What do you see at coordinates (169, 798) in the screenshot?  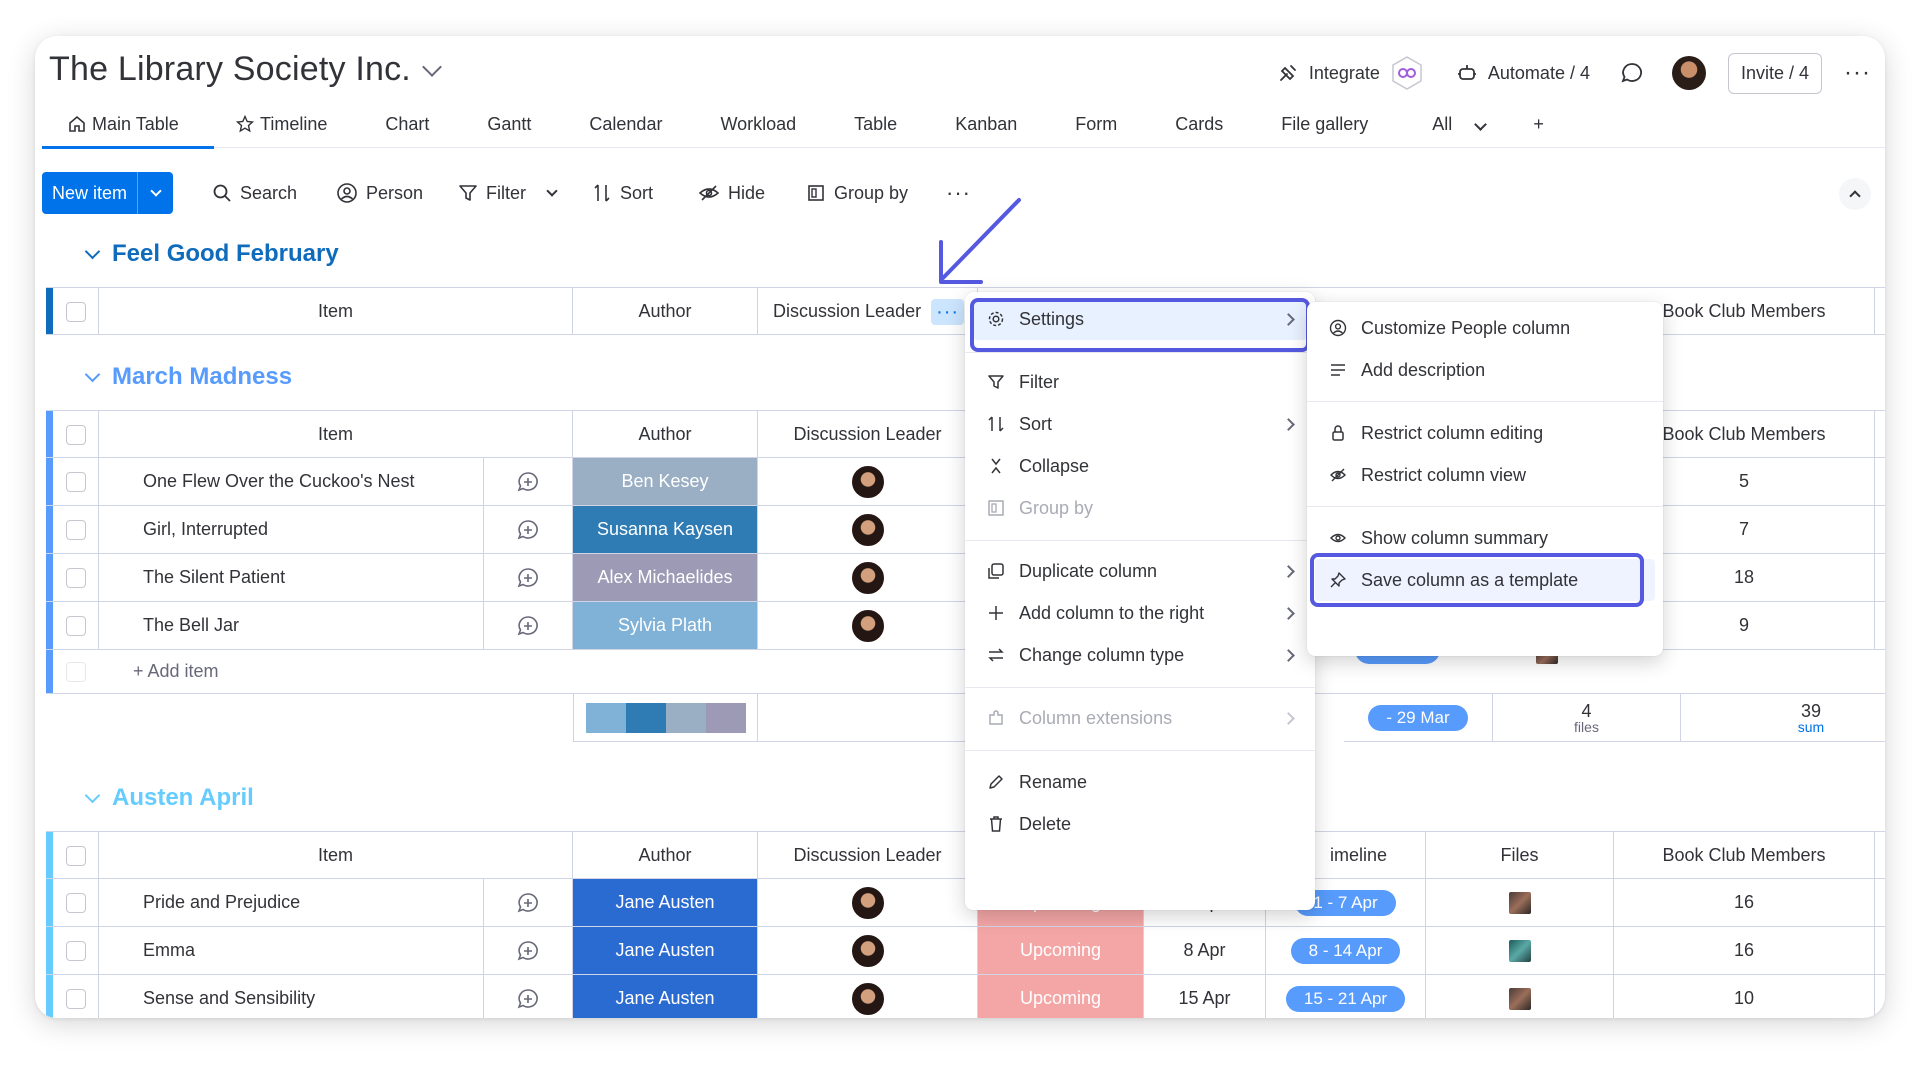 I see `group-title-austen-april: Austen April` at bounding box center [169, 798].